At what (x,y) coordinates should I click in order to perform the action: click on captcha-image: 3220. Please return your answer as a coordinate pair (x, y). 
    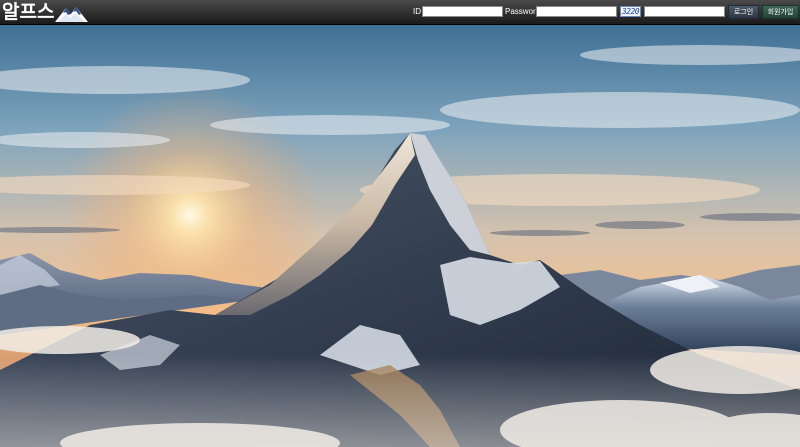
    Looking at the image, I should click on (630, 11).